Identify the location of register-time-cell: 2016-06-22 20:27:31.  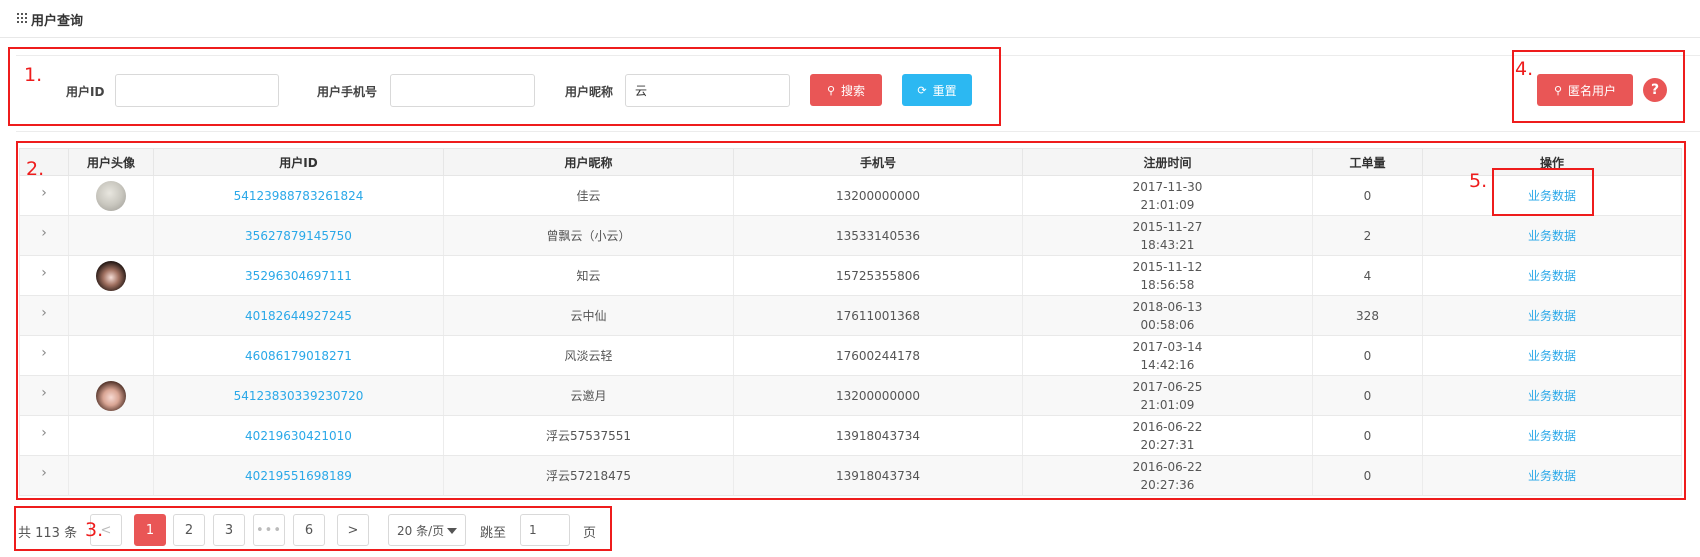
(1167, 435).